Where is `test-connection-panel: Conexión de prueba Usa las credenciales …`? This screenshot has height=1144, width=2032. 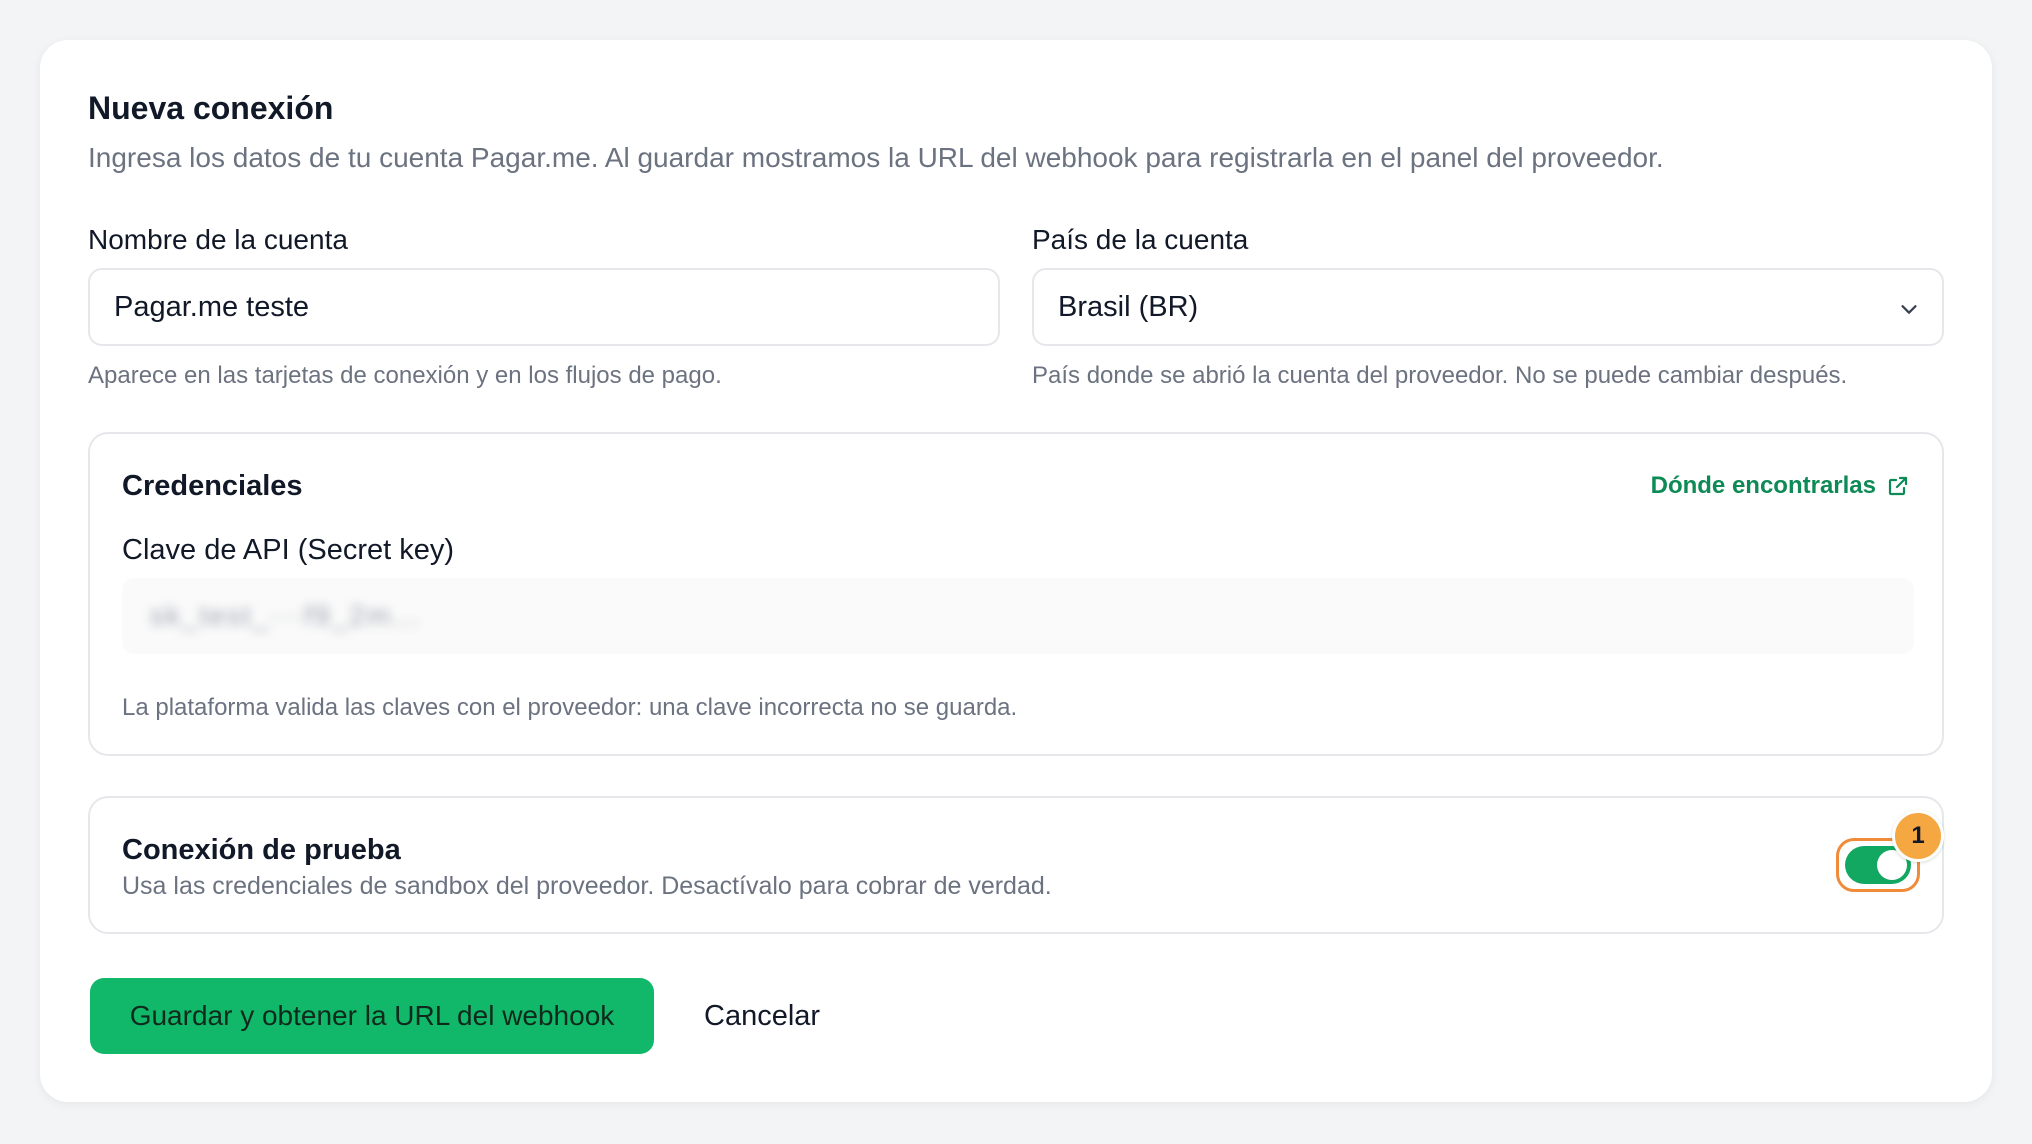 test-connection-panel: Conexión de prueba Usa las credenciales … is located at coordinates (1016, 865).